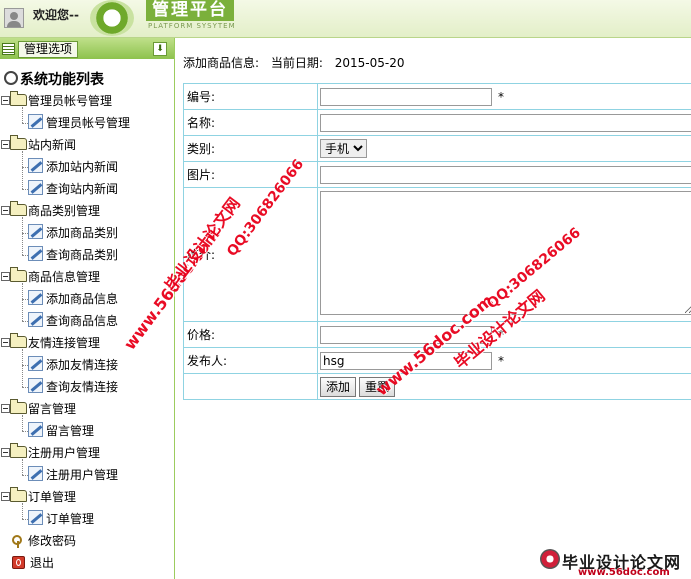 Image resolution: width=691 pixels, height=579 pixels. What do you see at coordinates (44, 541) in the screenshot?
I see `change-password-link: 修改密码` at bounding box center [44, 541].